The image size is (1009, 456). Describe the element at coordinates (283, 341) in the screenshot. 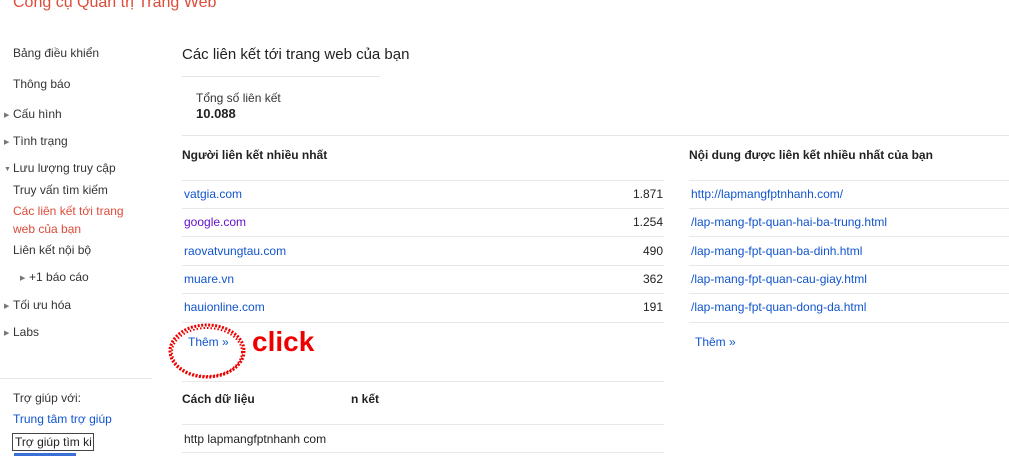

I see `click-annotation-label: click` at that location.